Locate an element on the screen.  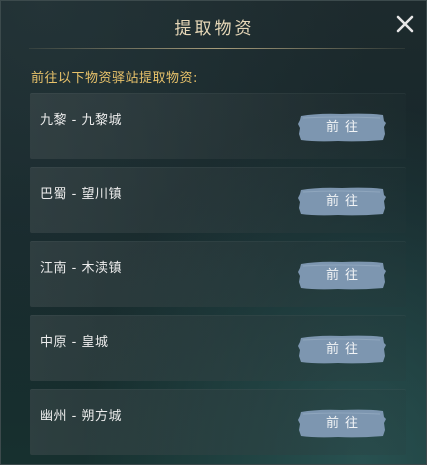
go-button-jiuli: 前往 is located at coordinates (342, 127).